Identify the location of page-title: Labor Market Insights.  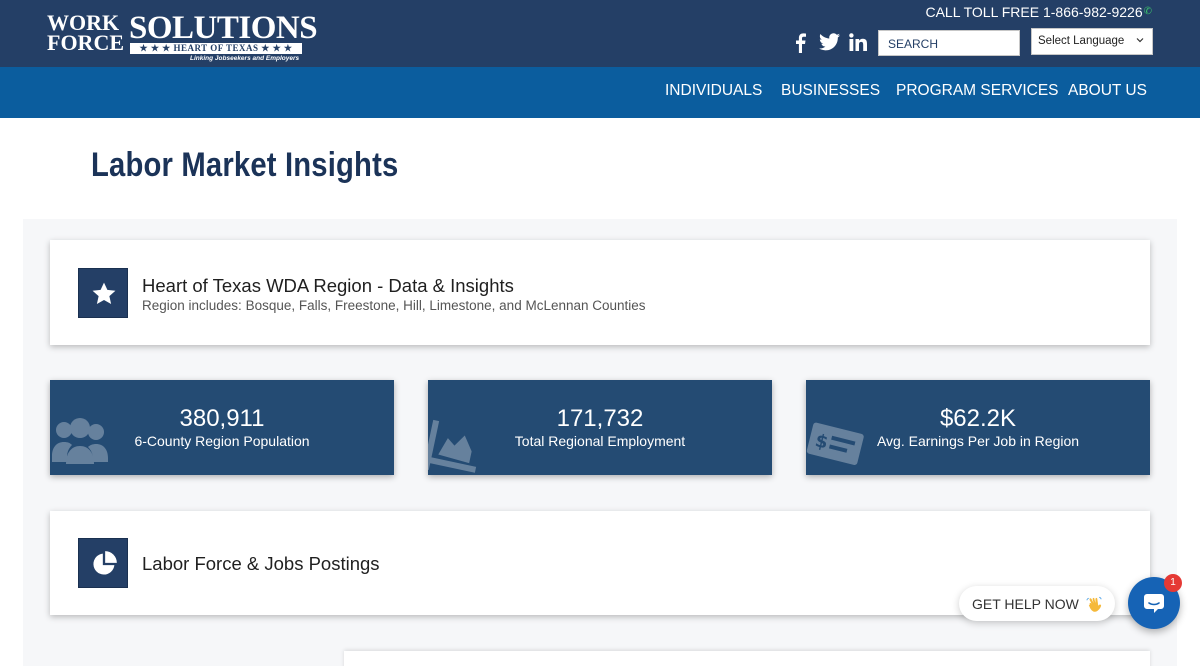
(245, 165).